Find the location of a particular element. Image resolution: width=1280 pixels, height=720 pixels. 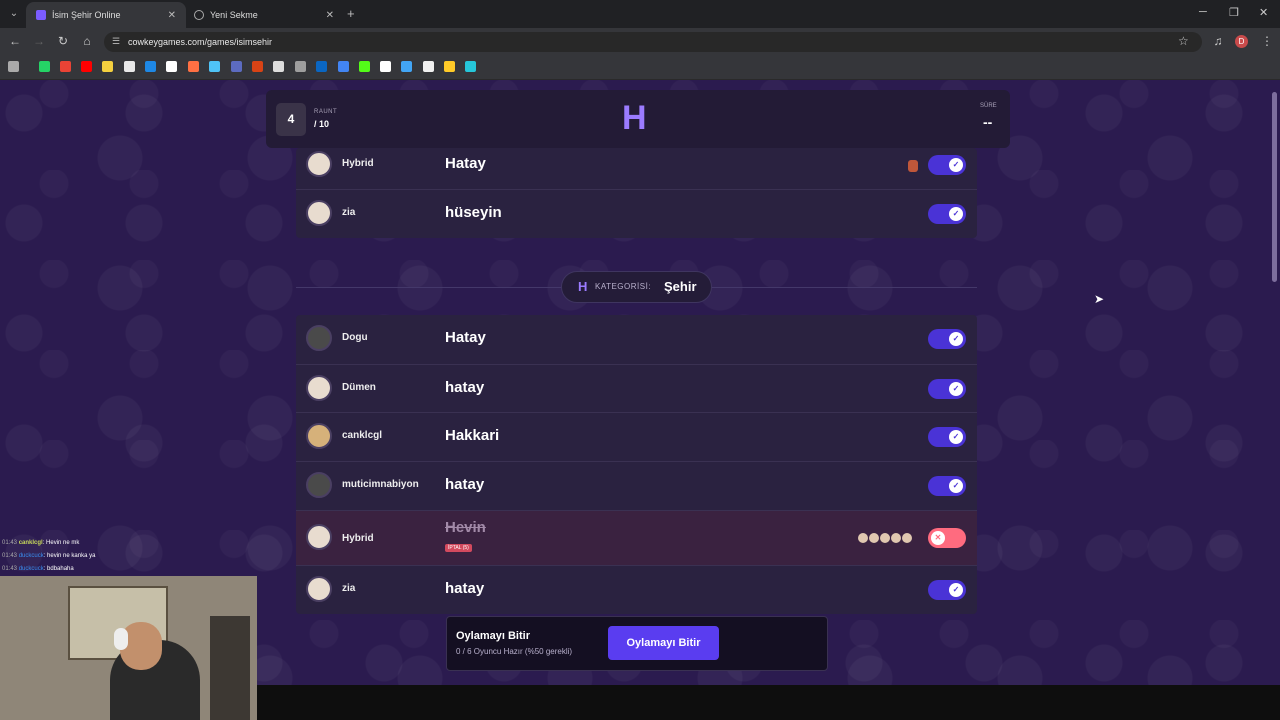

menu-icon: ⋮ is located at coordinates (1267, 41).